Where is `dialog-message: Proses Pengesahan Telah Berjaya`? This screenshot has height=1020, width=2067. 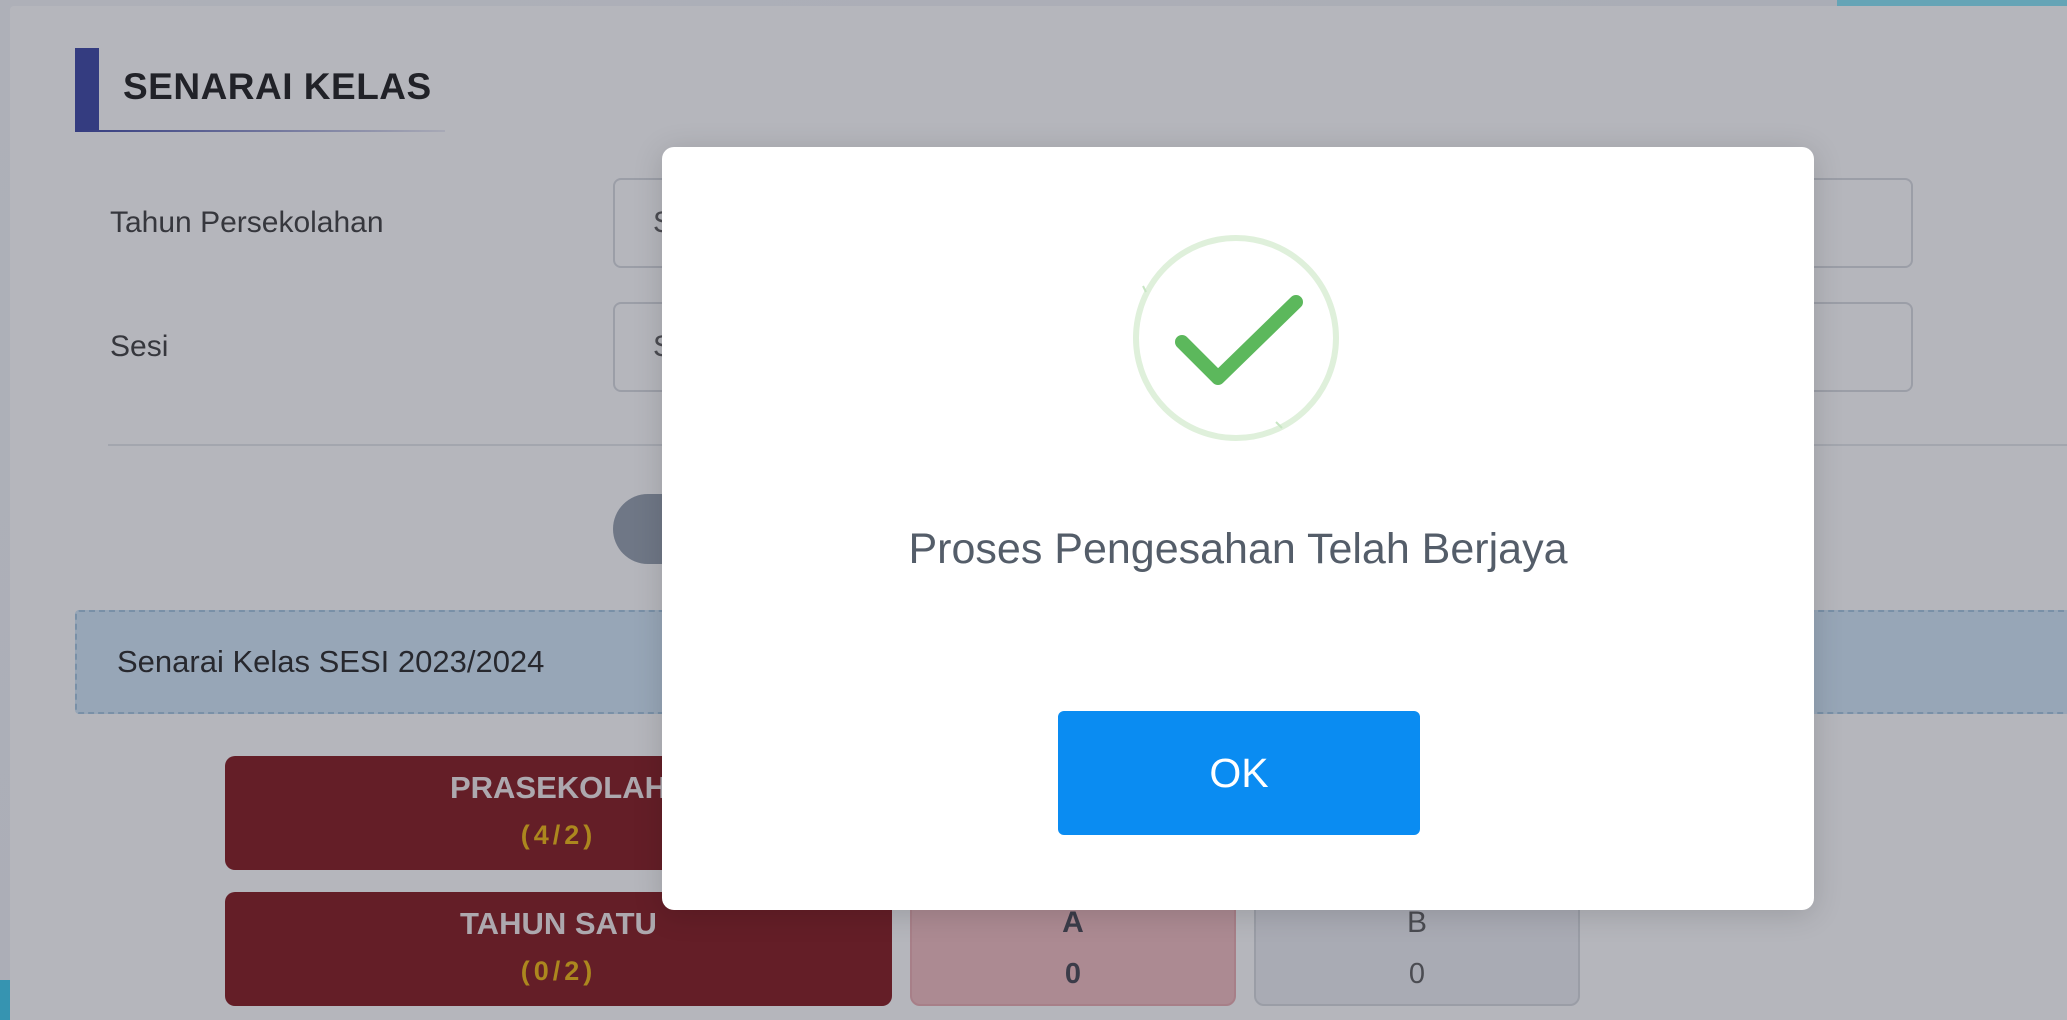 dialog-message: Proses Pengesahan Telah Berjaya is located at coordinates (1238, 549).